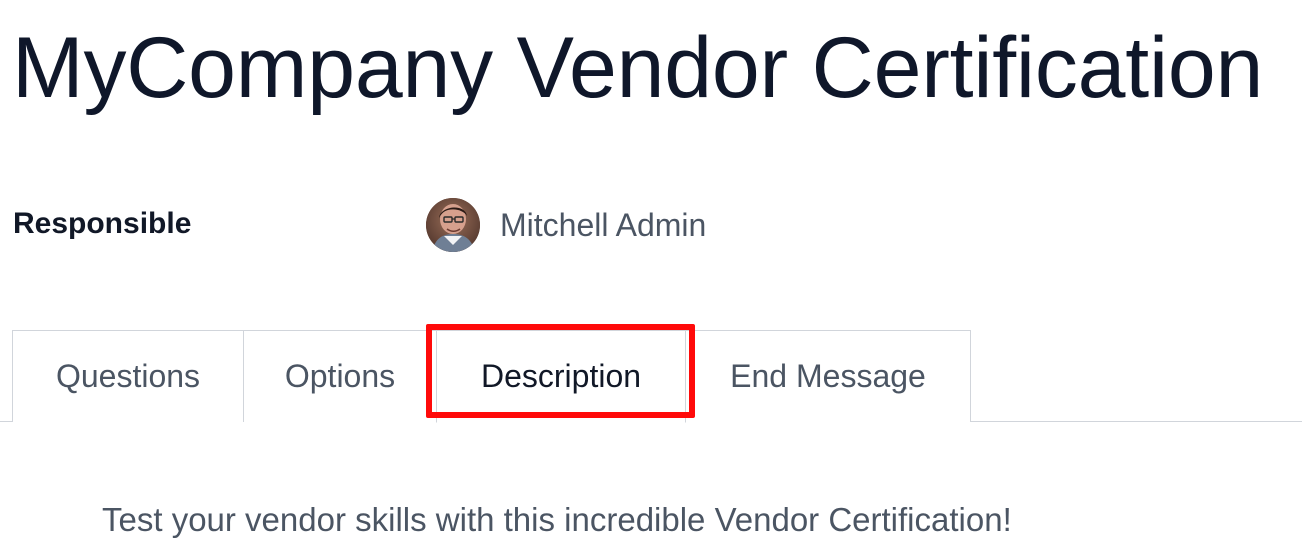  Describe the element at coordinates (828, 376) in the screenshot. I see `tab-end-message: End Message` at that location.